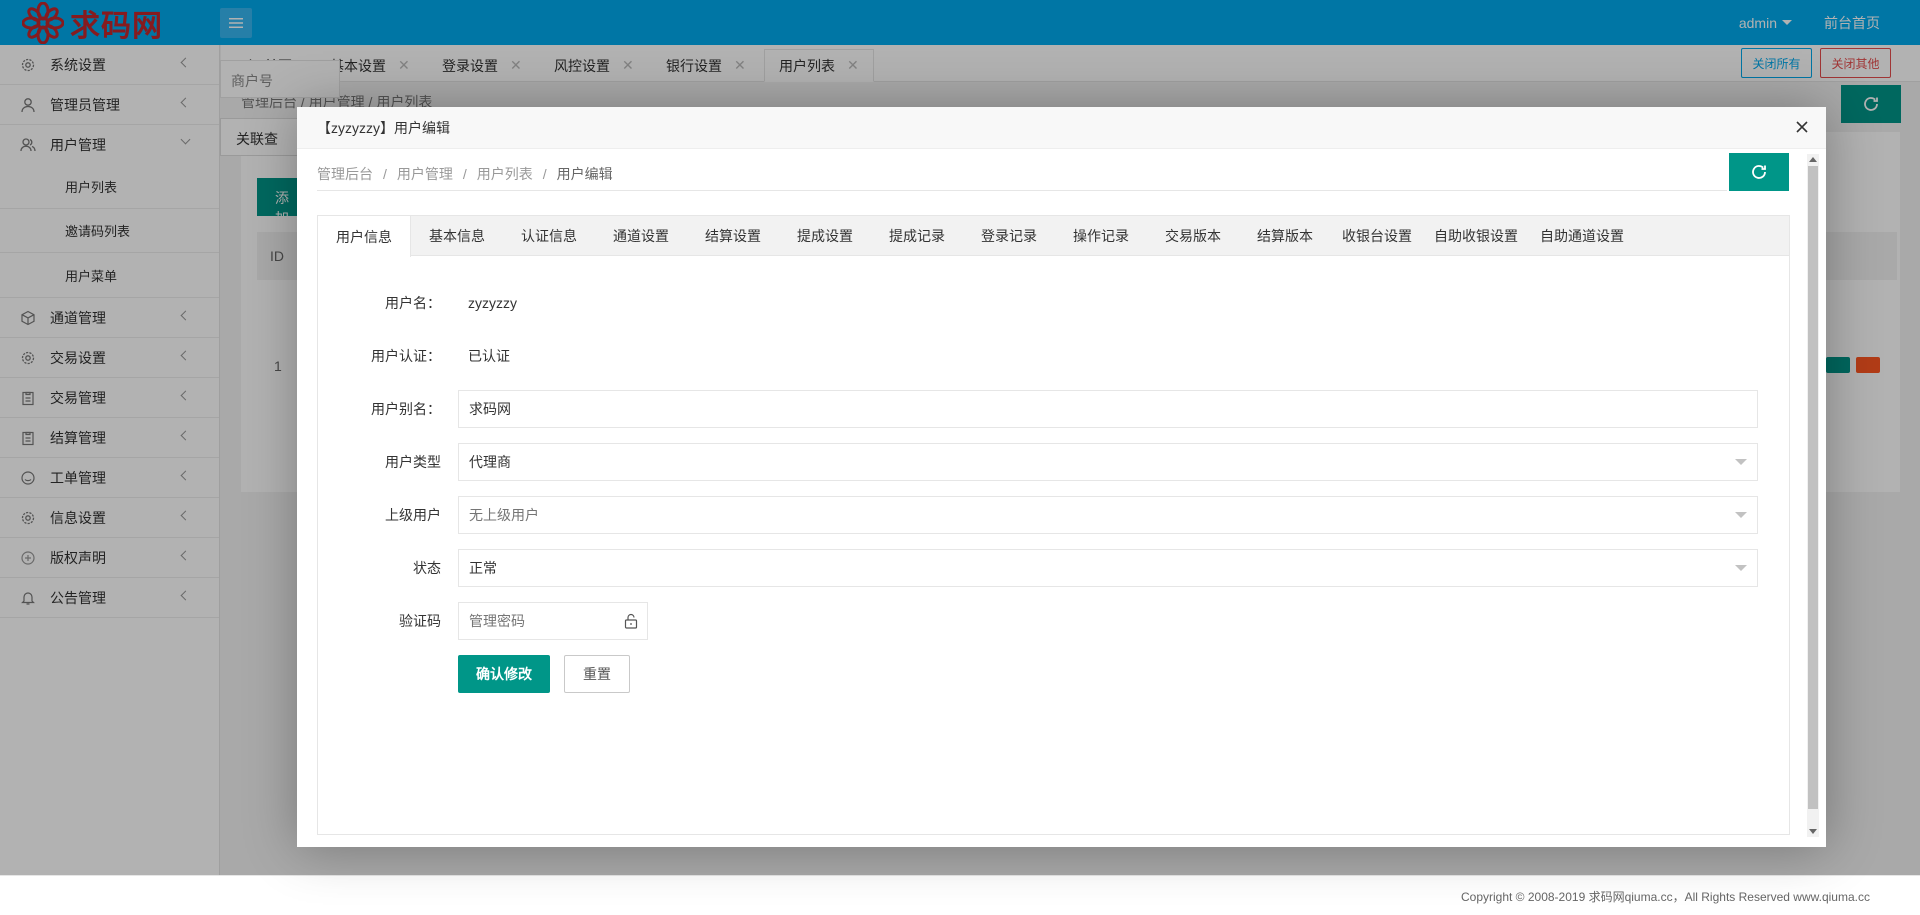 This screenshot has width=1920, height=915. Describe the element at coordinates (733, 236) in the screenshot. I see `tab-settlement-settings: 结算设置` at that location.